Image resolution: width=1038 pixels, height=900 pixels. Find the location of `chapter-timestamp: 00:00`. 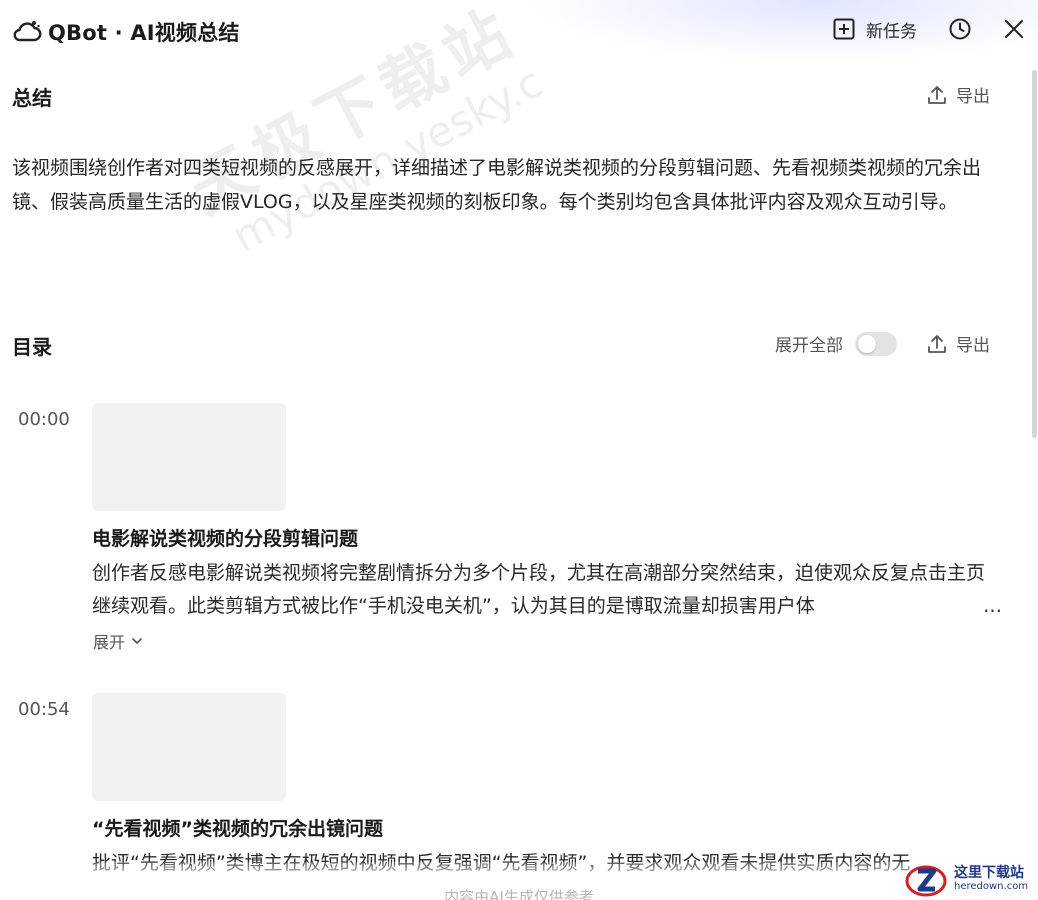

chapter-timestamp: 00:00 is located at coordinates (44, 419).